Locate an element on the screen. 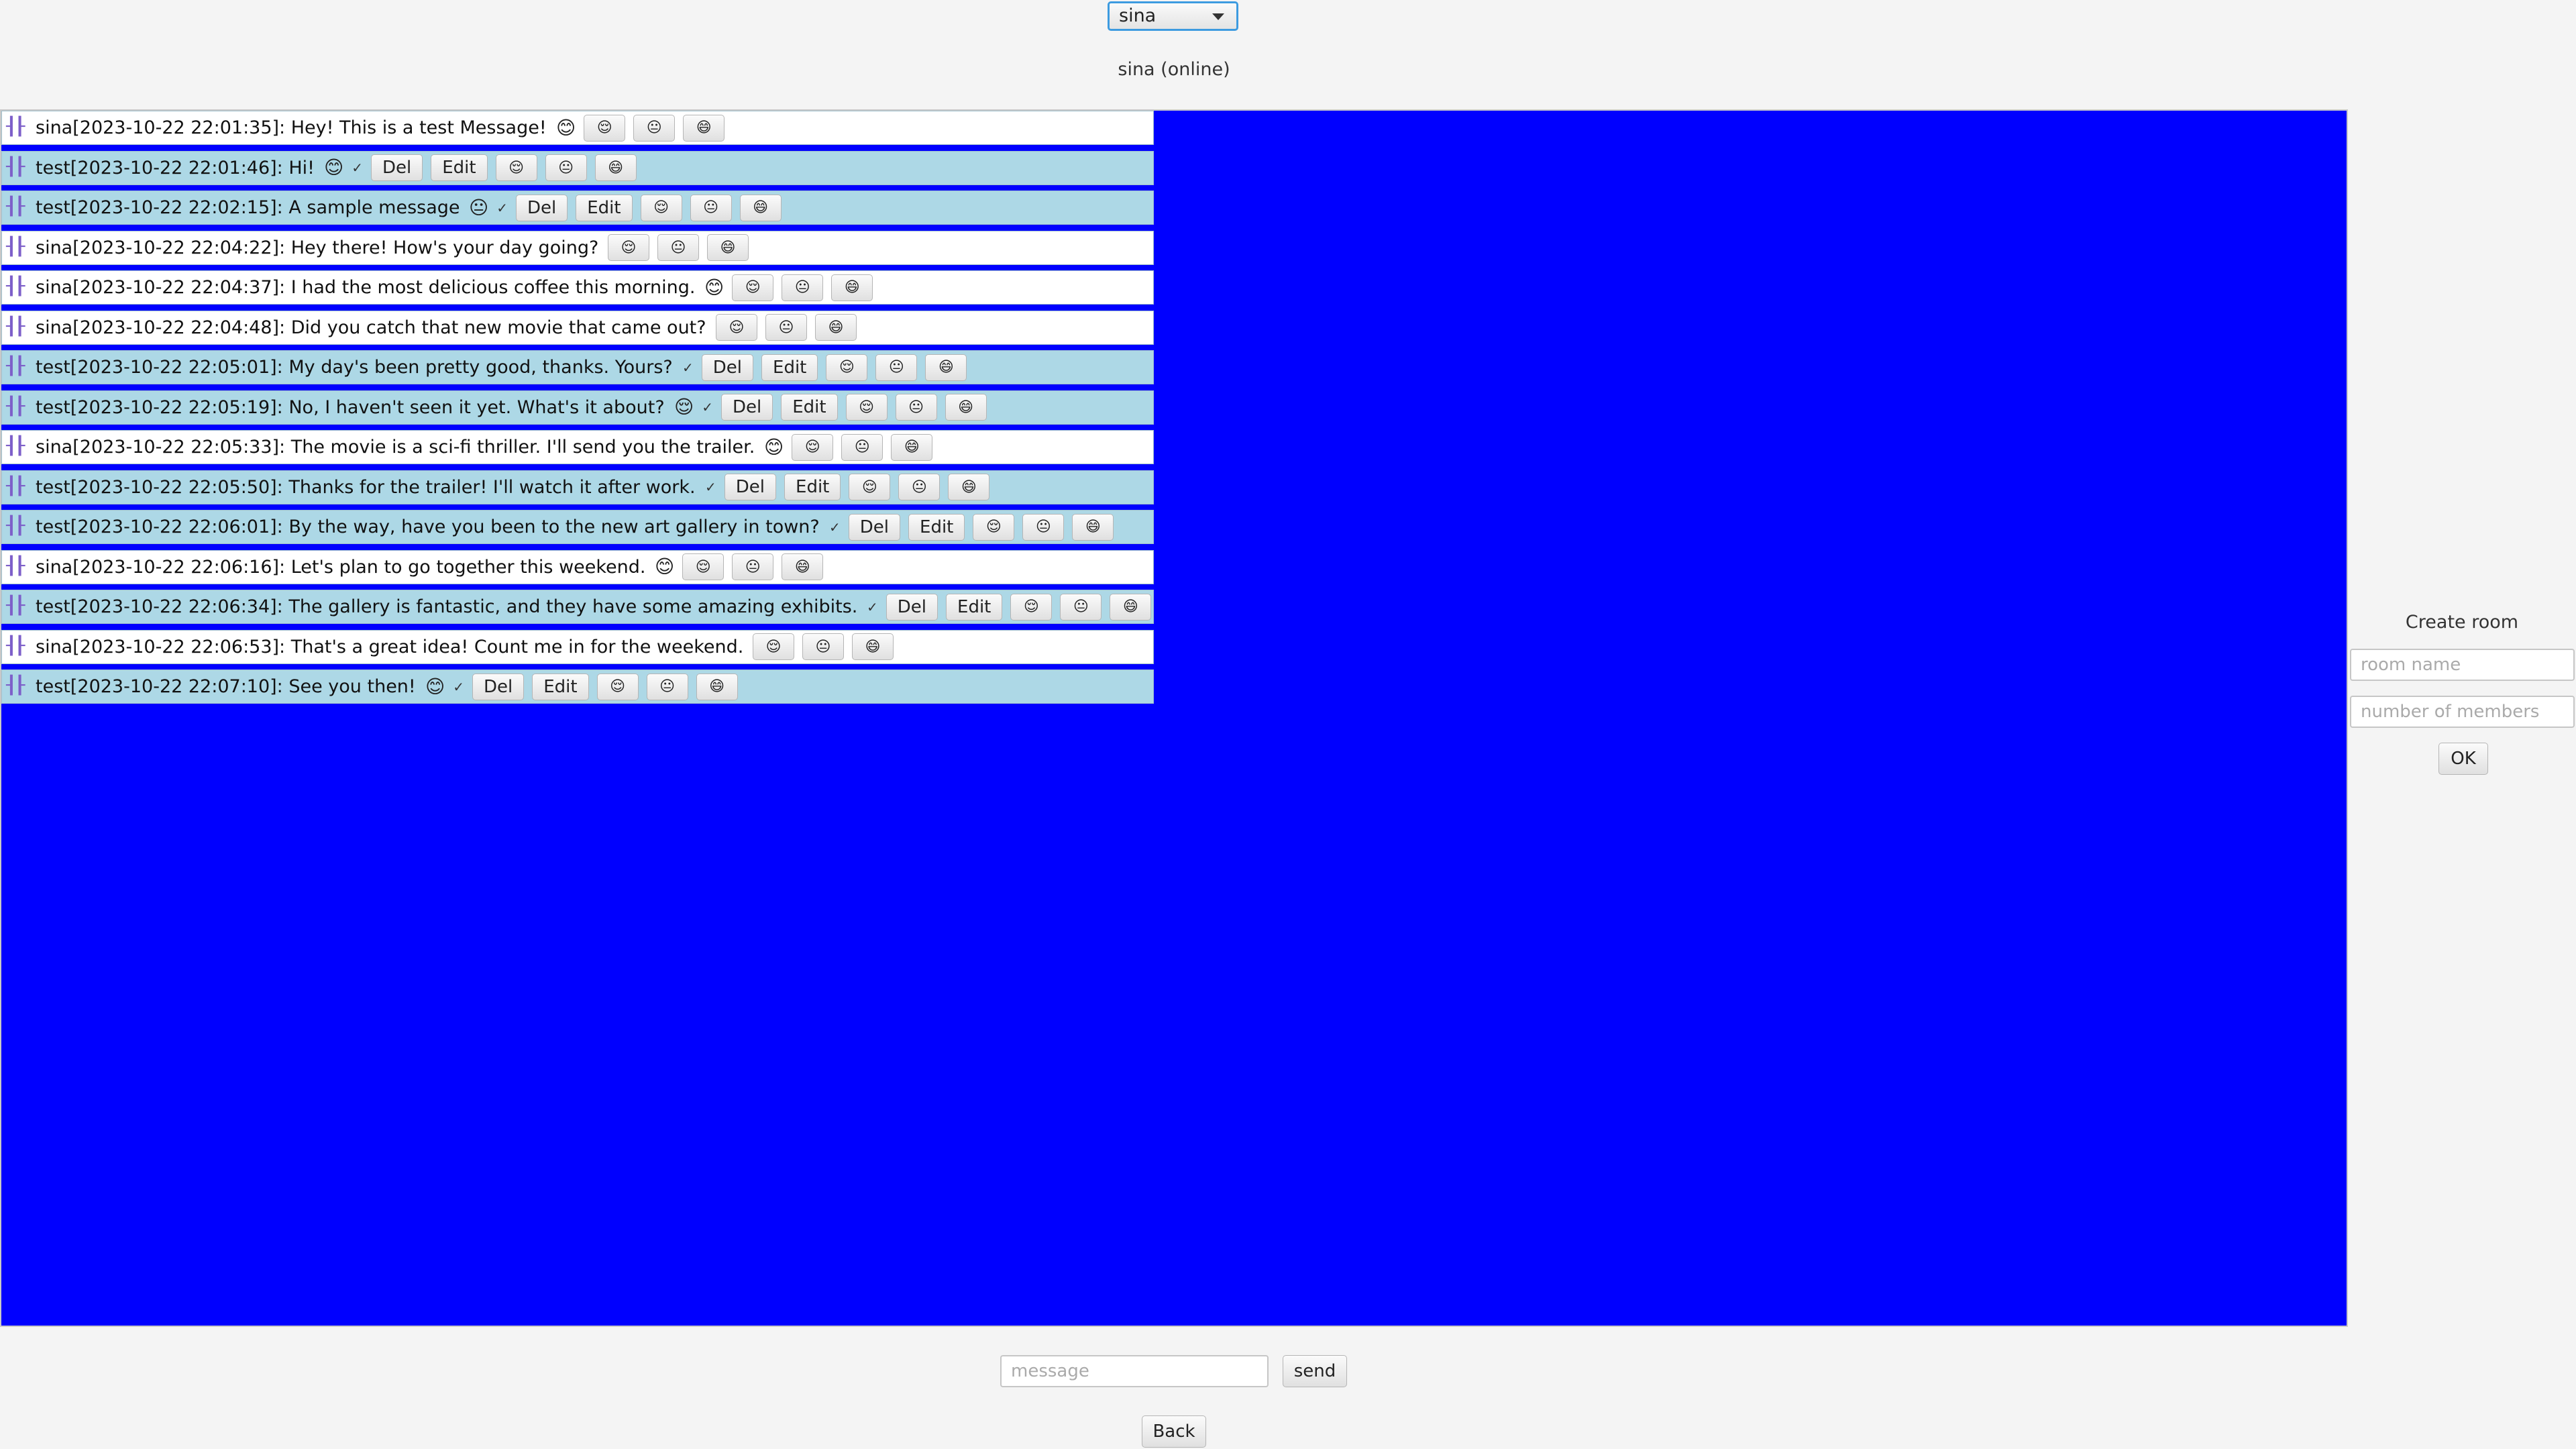 Image resolution: width=2576 pixels, height=1449 pixels. ok-button: OK is located at coordinates (2463, 759).